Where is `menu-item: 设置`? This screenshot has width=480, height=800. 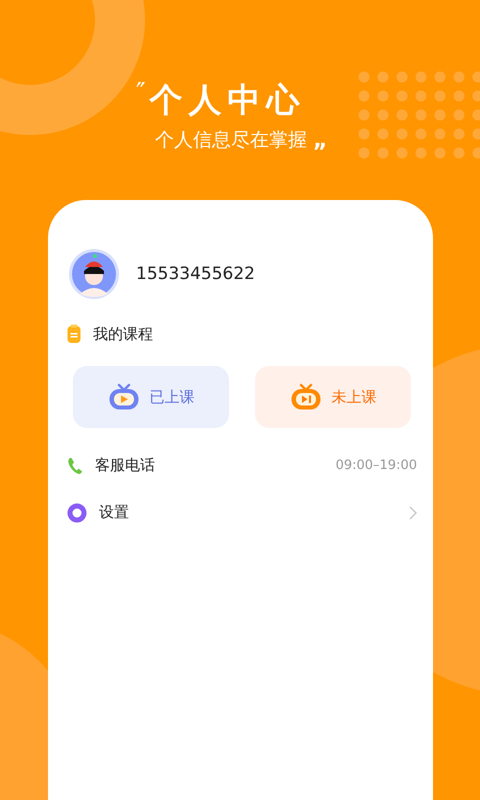
menu-item: 设置 is located at coordinates (240, 512).